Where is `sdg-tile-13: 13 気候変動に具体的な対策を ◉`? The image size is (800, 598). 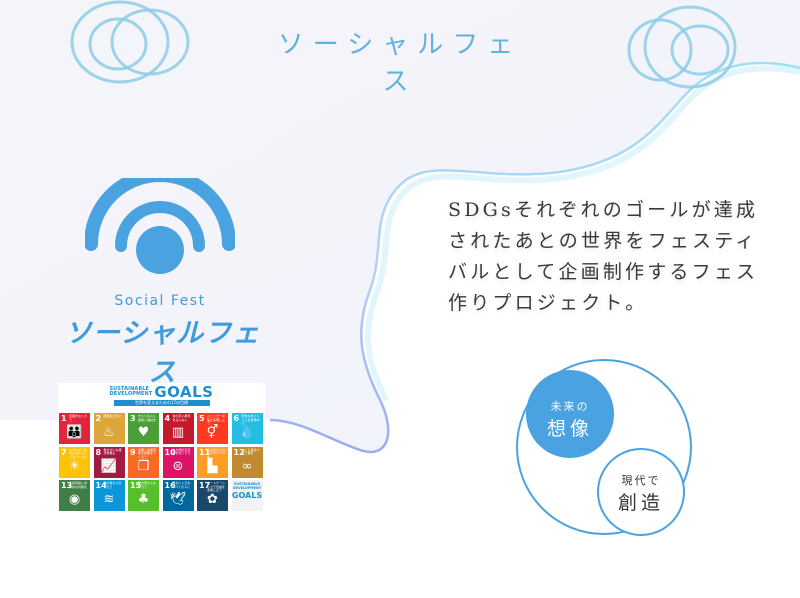 sdg-tile-13: 13 気候変動に具体的な対策を ◉ is located at coordinates (74, 495).